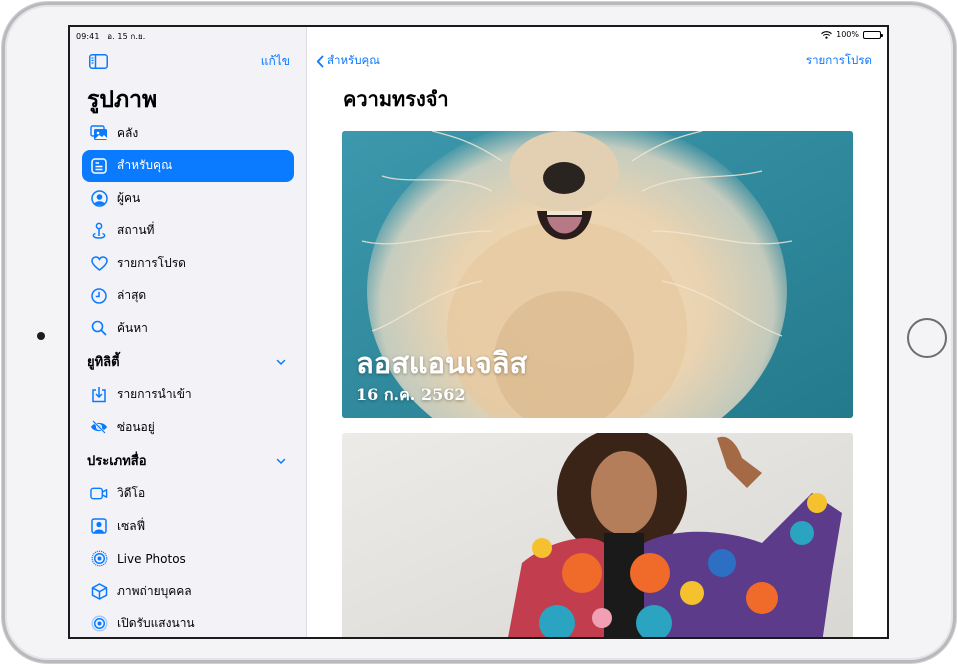 The image size is (958, 665). What do you see at coordinates (132, 295) in the screenshot?
I see `sidebar-item-label: ล่าสุด` at bounding box center [132, 295].